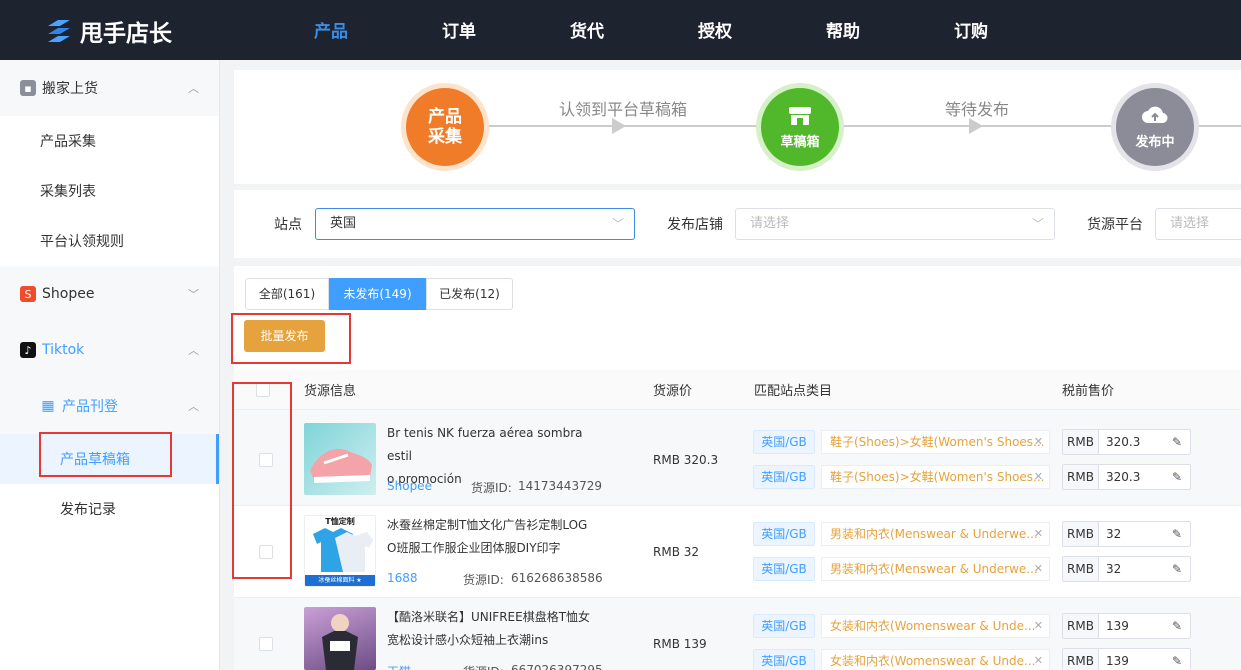 This screenshot has height=670, width=1241. Describe the element at coordinates (266, 644) in the screenshot. I see `row-checkbox` at that location.